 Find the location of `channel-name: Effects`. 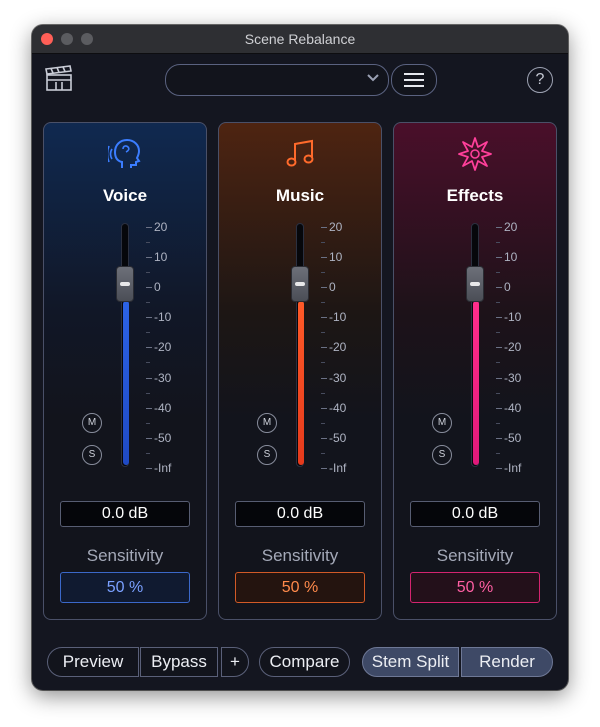

channel-name: Effects is located at coordinates (475, 195).